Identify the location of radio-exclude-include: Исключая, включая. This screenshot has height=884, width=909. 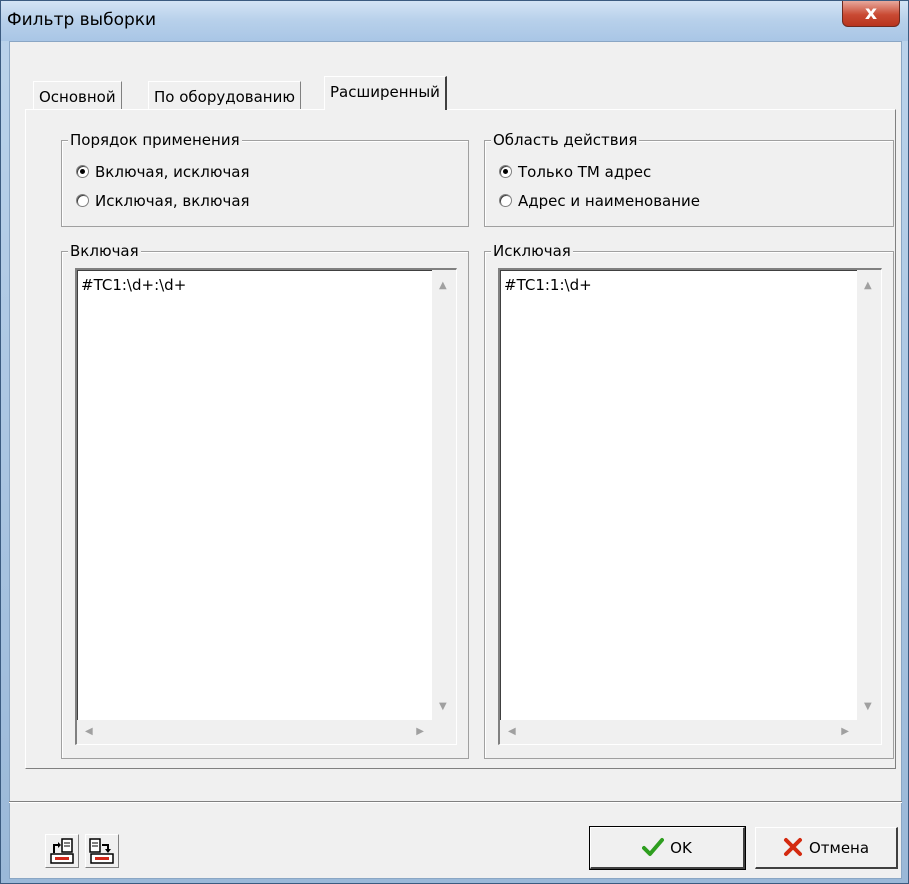
(163, 201).